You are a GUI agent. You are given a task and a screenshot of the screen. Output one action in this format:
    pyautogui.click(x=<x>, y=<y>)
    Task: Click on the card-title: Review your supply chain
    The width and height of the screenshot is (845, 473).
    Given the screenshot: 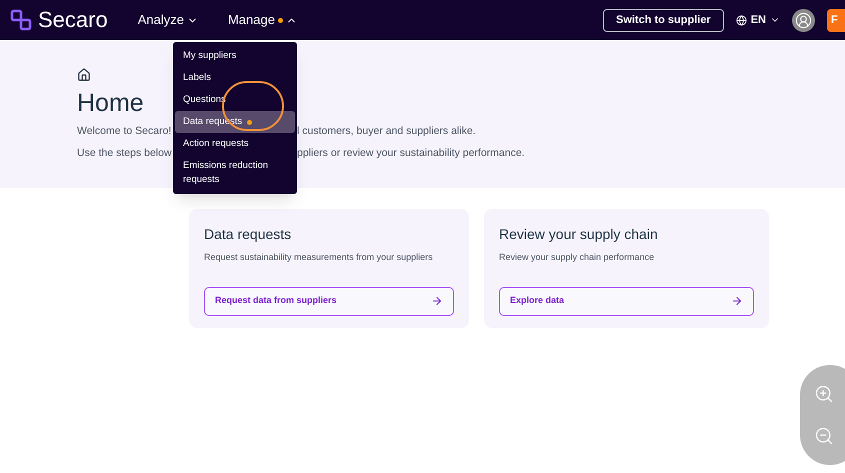 What is the action you would take?
    pyautogui.click(x=579, y=234)
    